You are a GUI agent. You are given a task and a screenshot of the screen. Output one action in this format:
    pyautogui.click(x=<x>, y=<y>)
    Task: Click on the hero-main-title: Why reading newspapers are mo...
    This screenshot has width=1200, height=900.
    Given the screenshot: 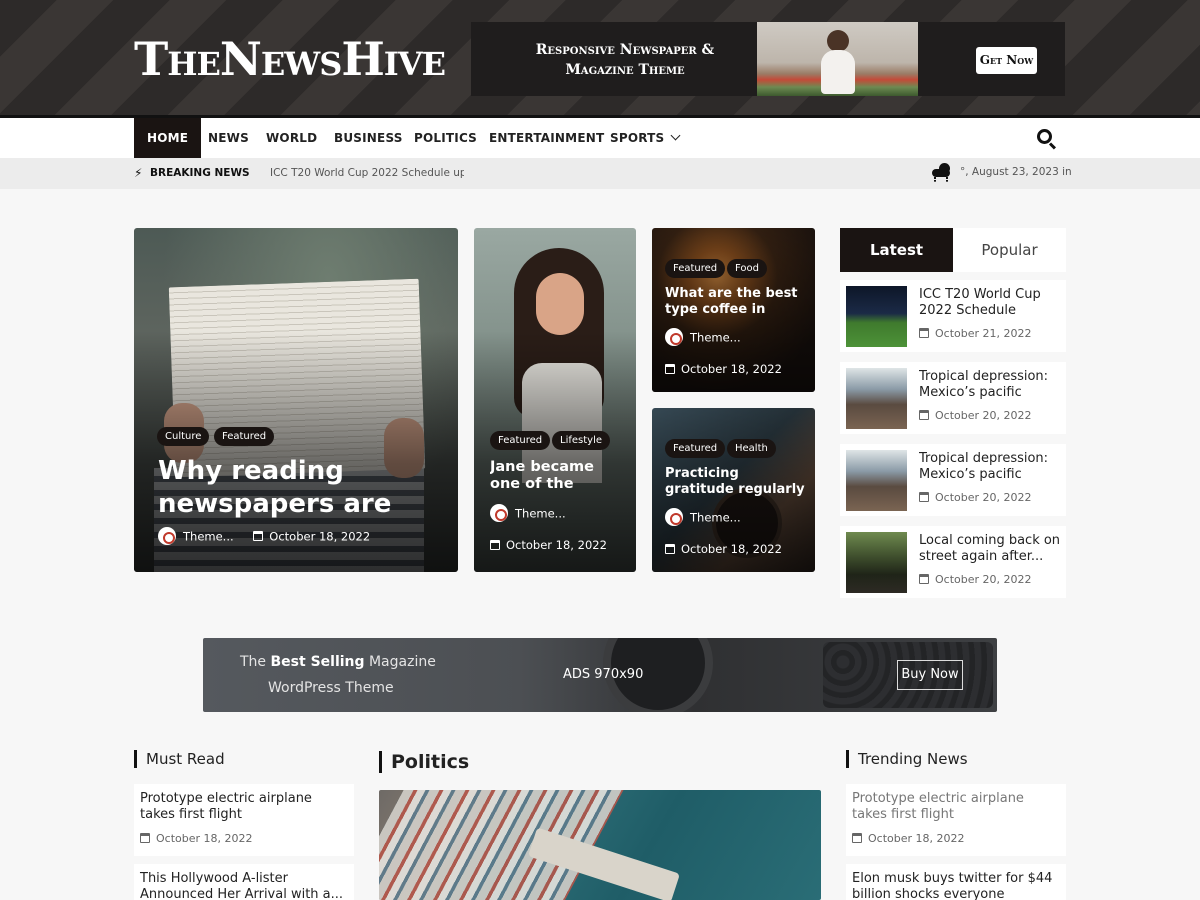 What is the action you would take?
    pyautogui.click(x=303, y=488)
    